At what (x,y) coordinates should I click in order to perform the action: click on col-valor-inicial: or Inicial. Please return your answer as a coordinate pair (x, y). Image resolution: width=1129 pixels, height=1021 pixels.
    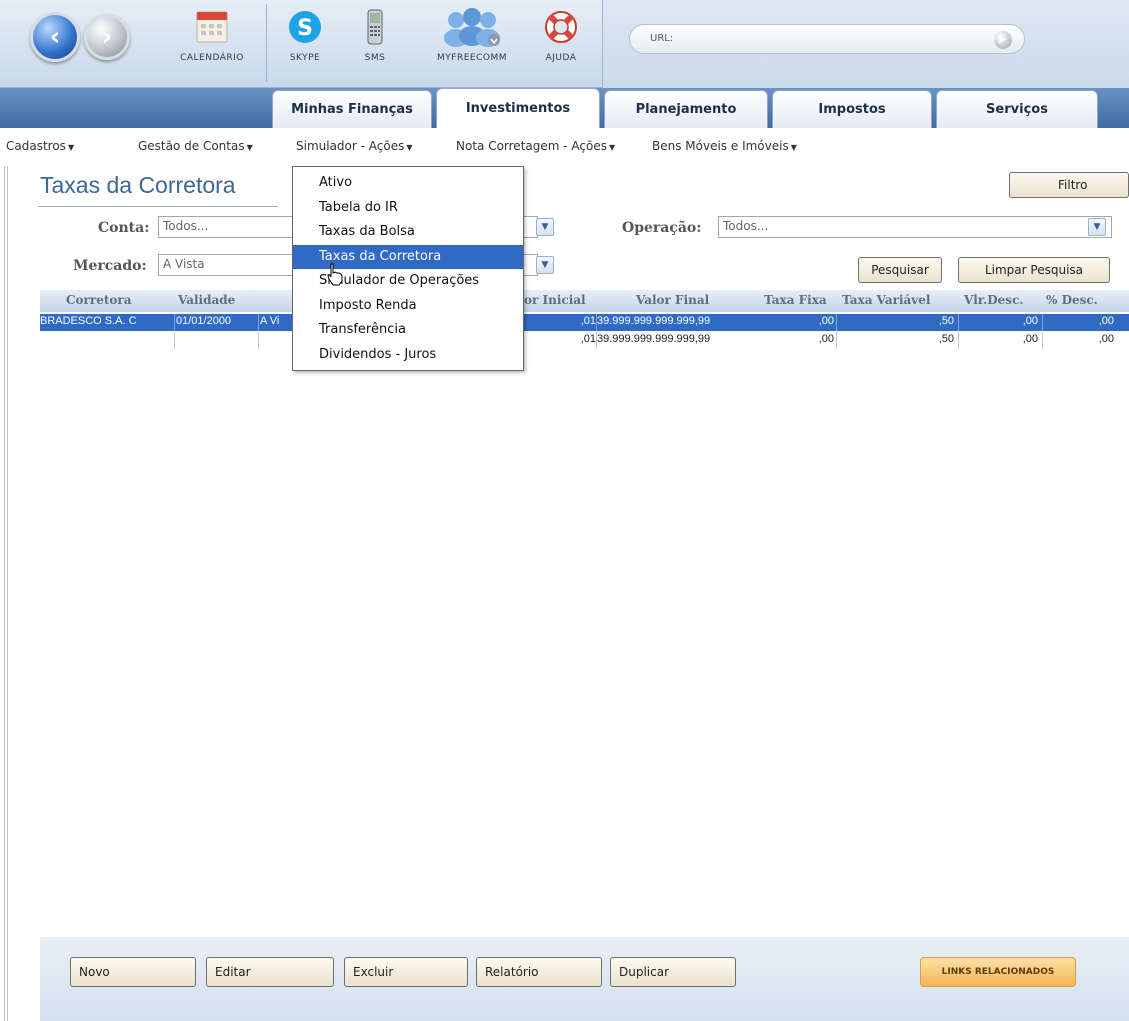
    Looking at the image, I should click on (555, 300).